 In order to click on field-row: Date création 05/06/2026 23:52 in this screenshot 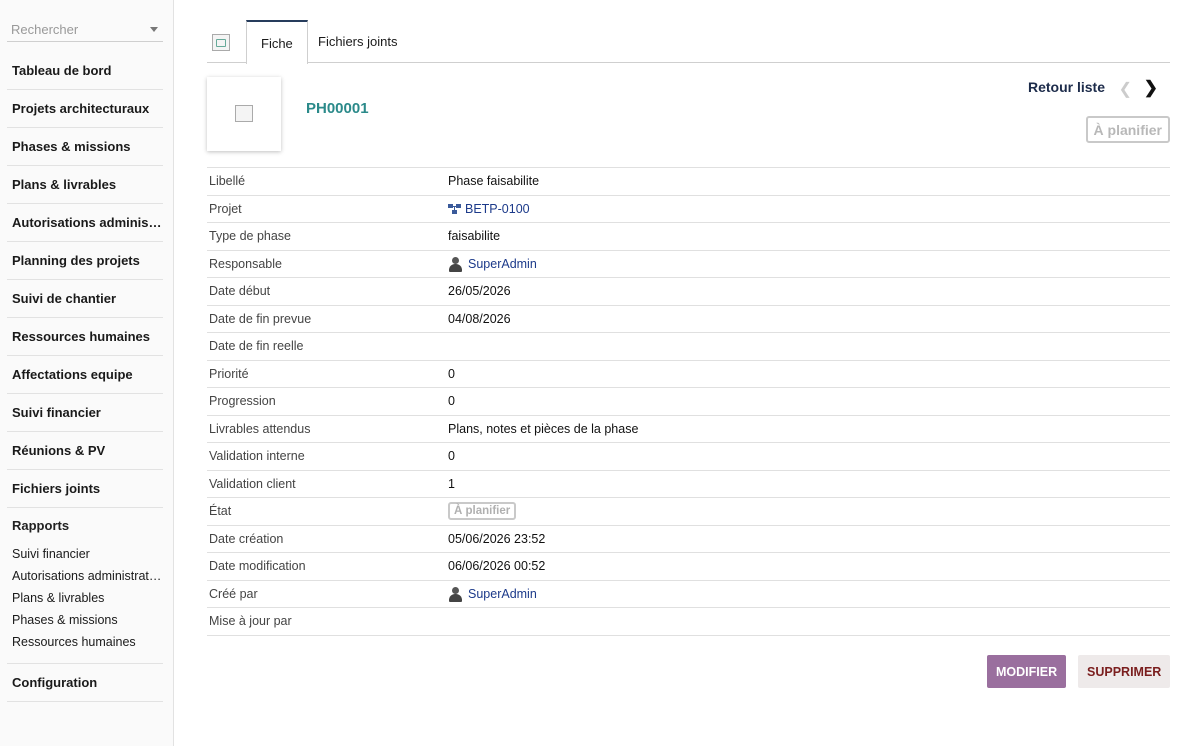, I will do `click(688, 539)`.